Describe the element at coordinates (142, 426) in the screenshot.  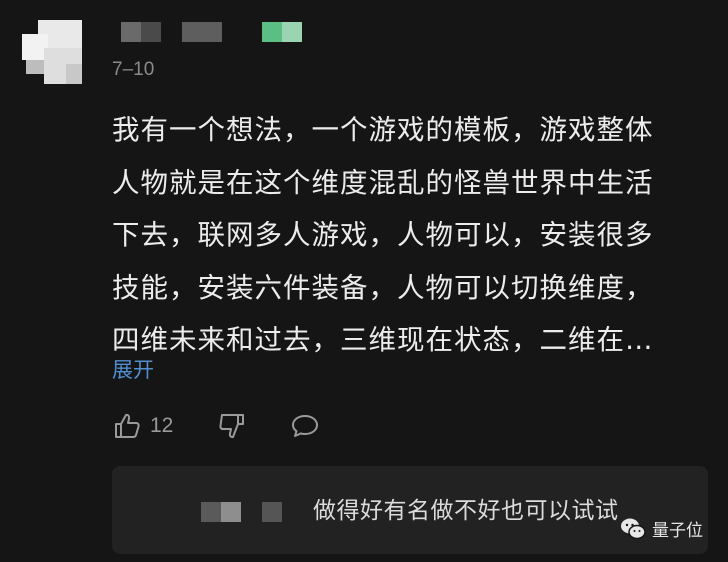
I see `like-button: 12` at that location.